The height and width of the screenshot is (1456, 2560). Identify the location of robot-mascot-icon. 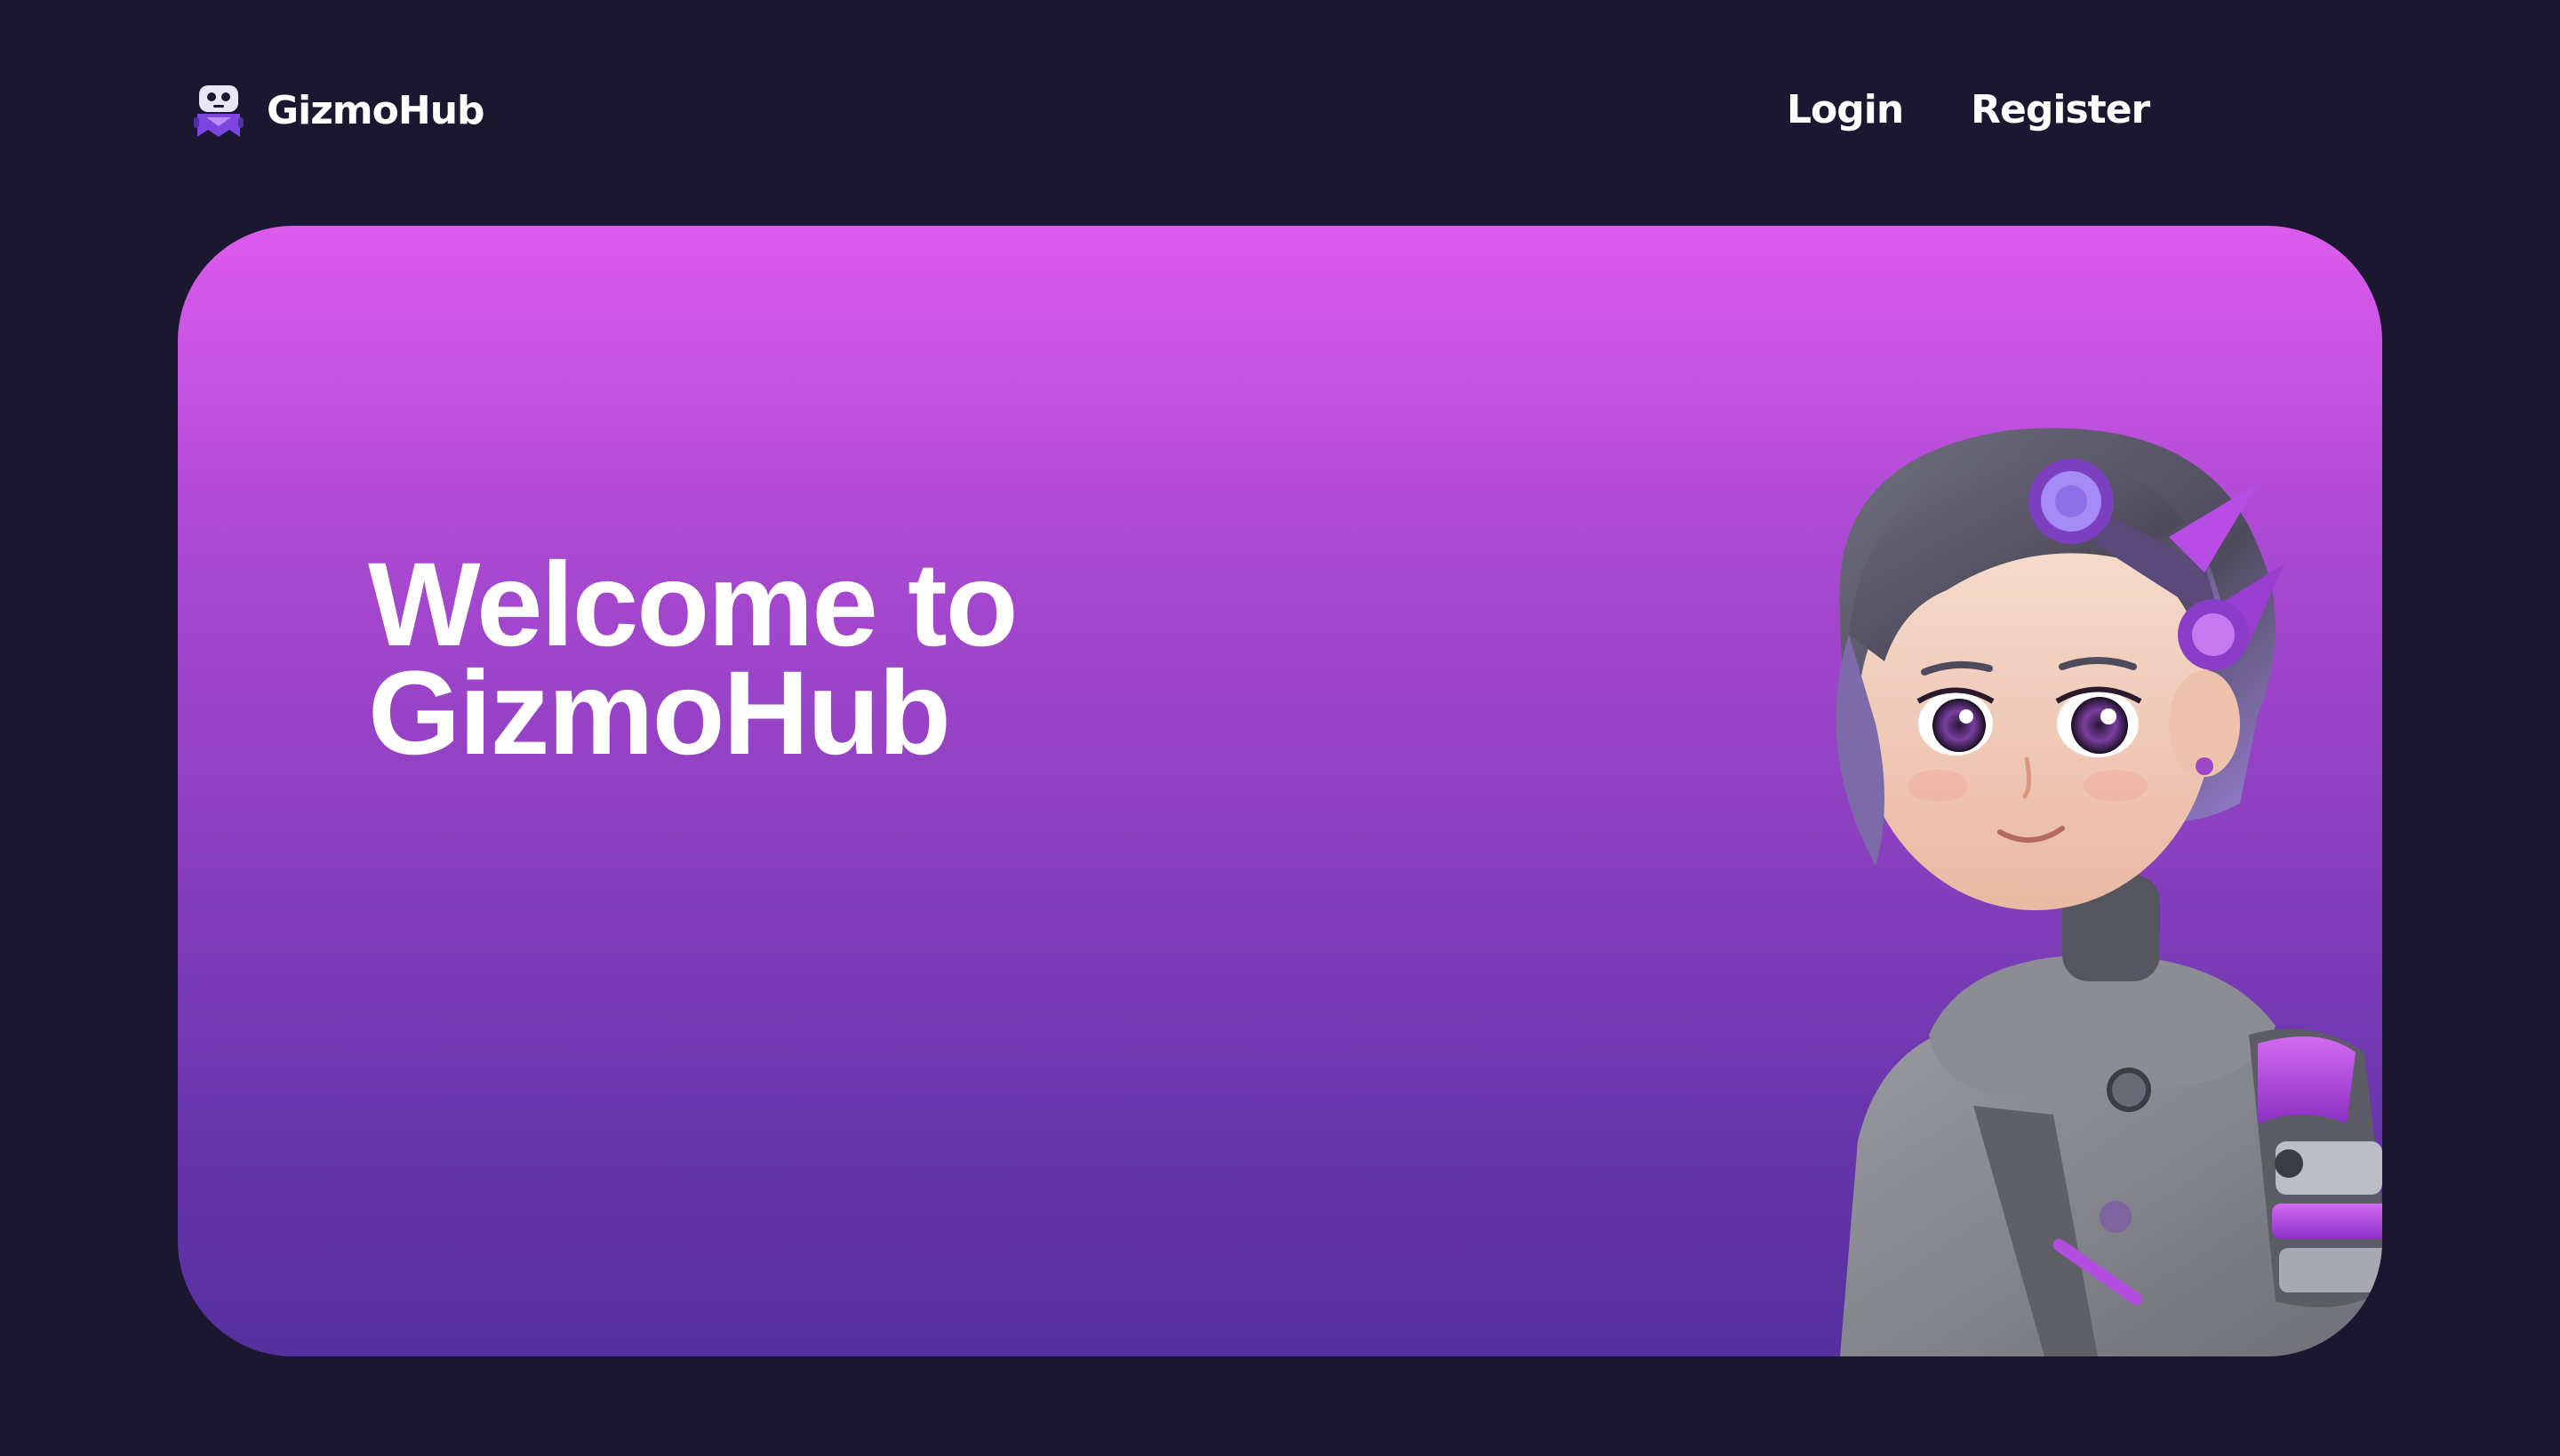
(219, 111).